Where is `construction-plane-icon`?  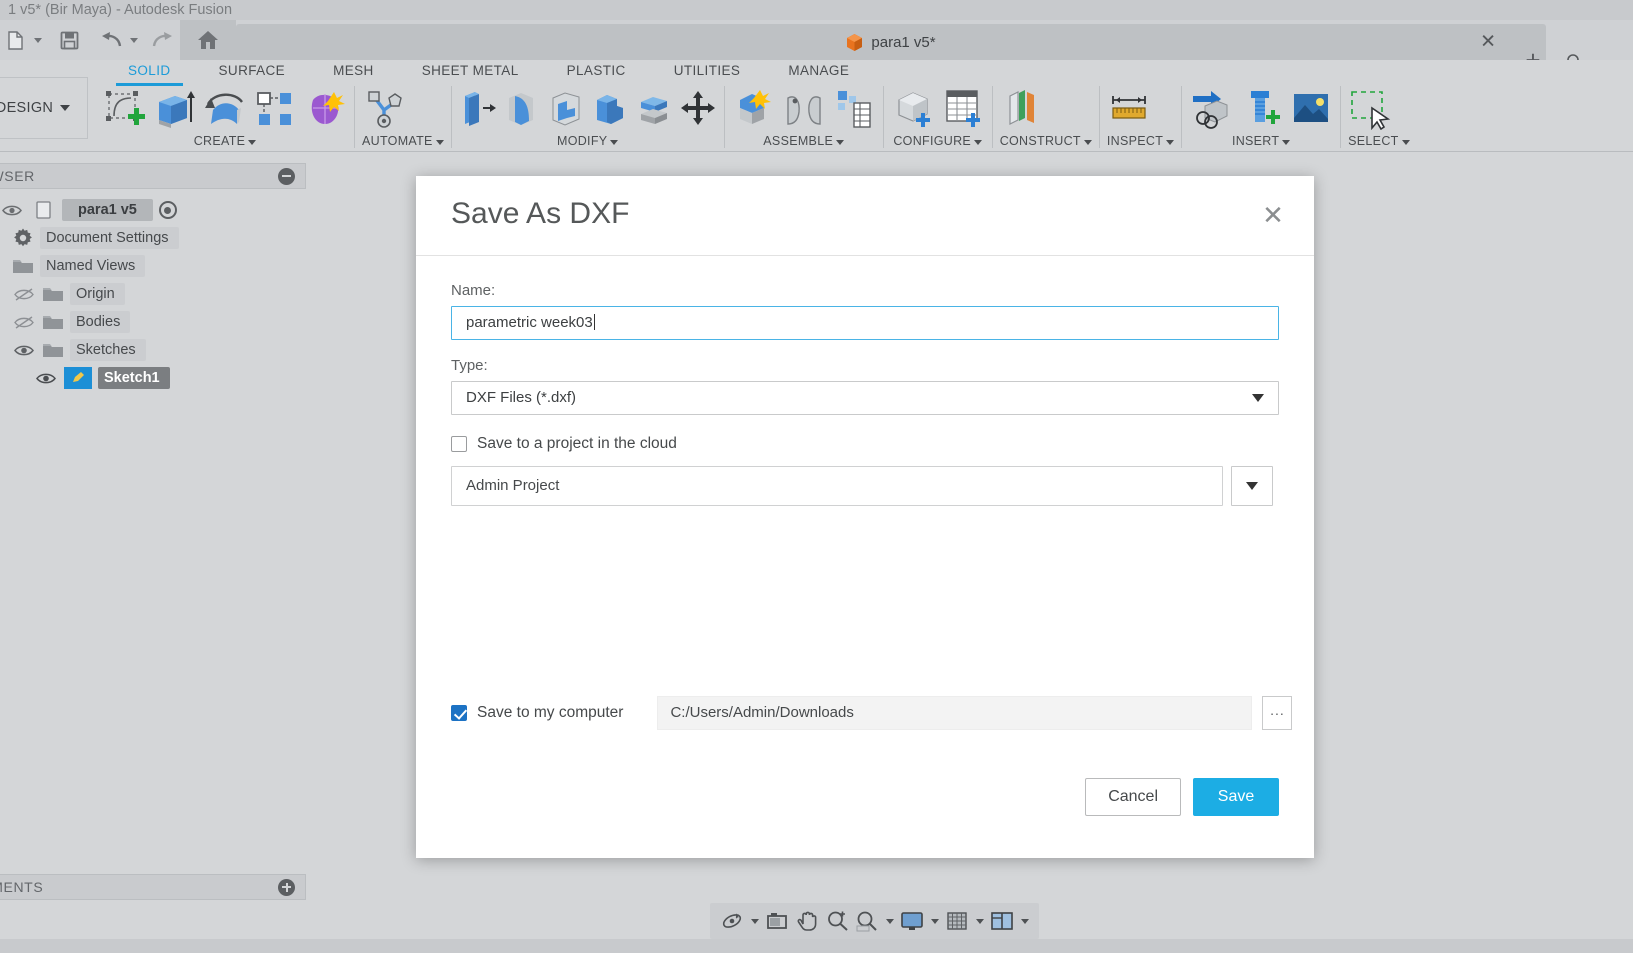 construction-plane-icon is located at coordinates (1022, 109).